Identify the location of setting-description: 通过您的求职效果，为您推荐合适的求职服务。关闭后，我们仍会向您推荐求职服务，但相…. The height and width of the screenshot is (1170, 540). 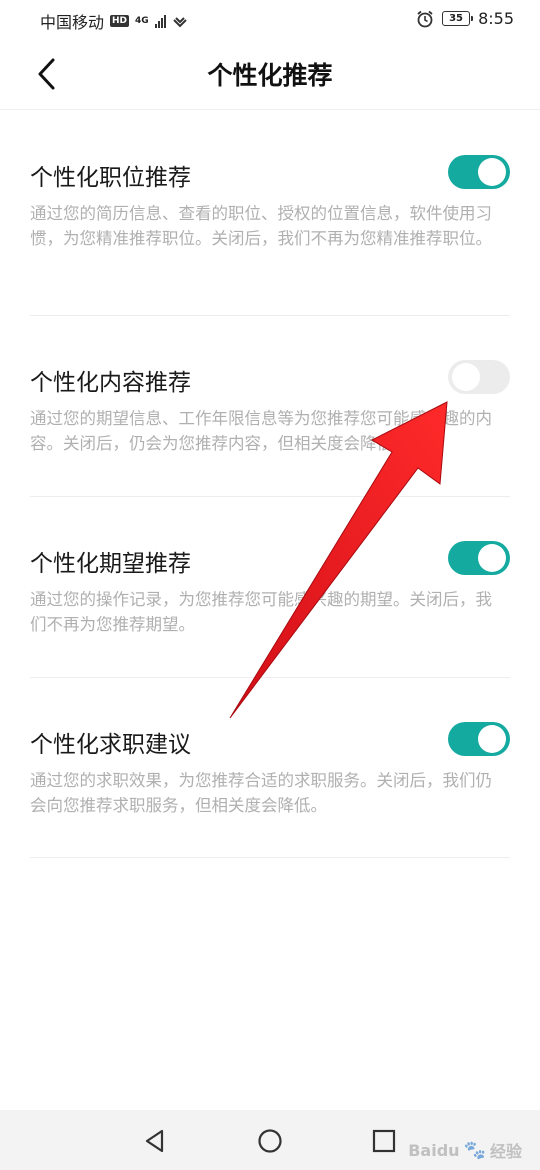
(261, 793).